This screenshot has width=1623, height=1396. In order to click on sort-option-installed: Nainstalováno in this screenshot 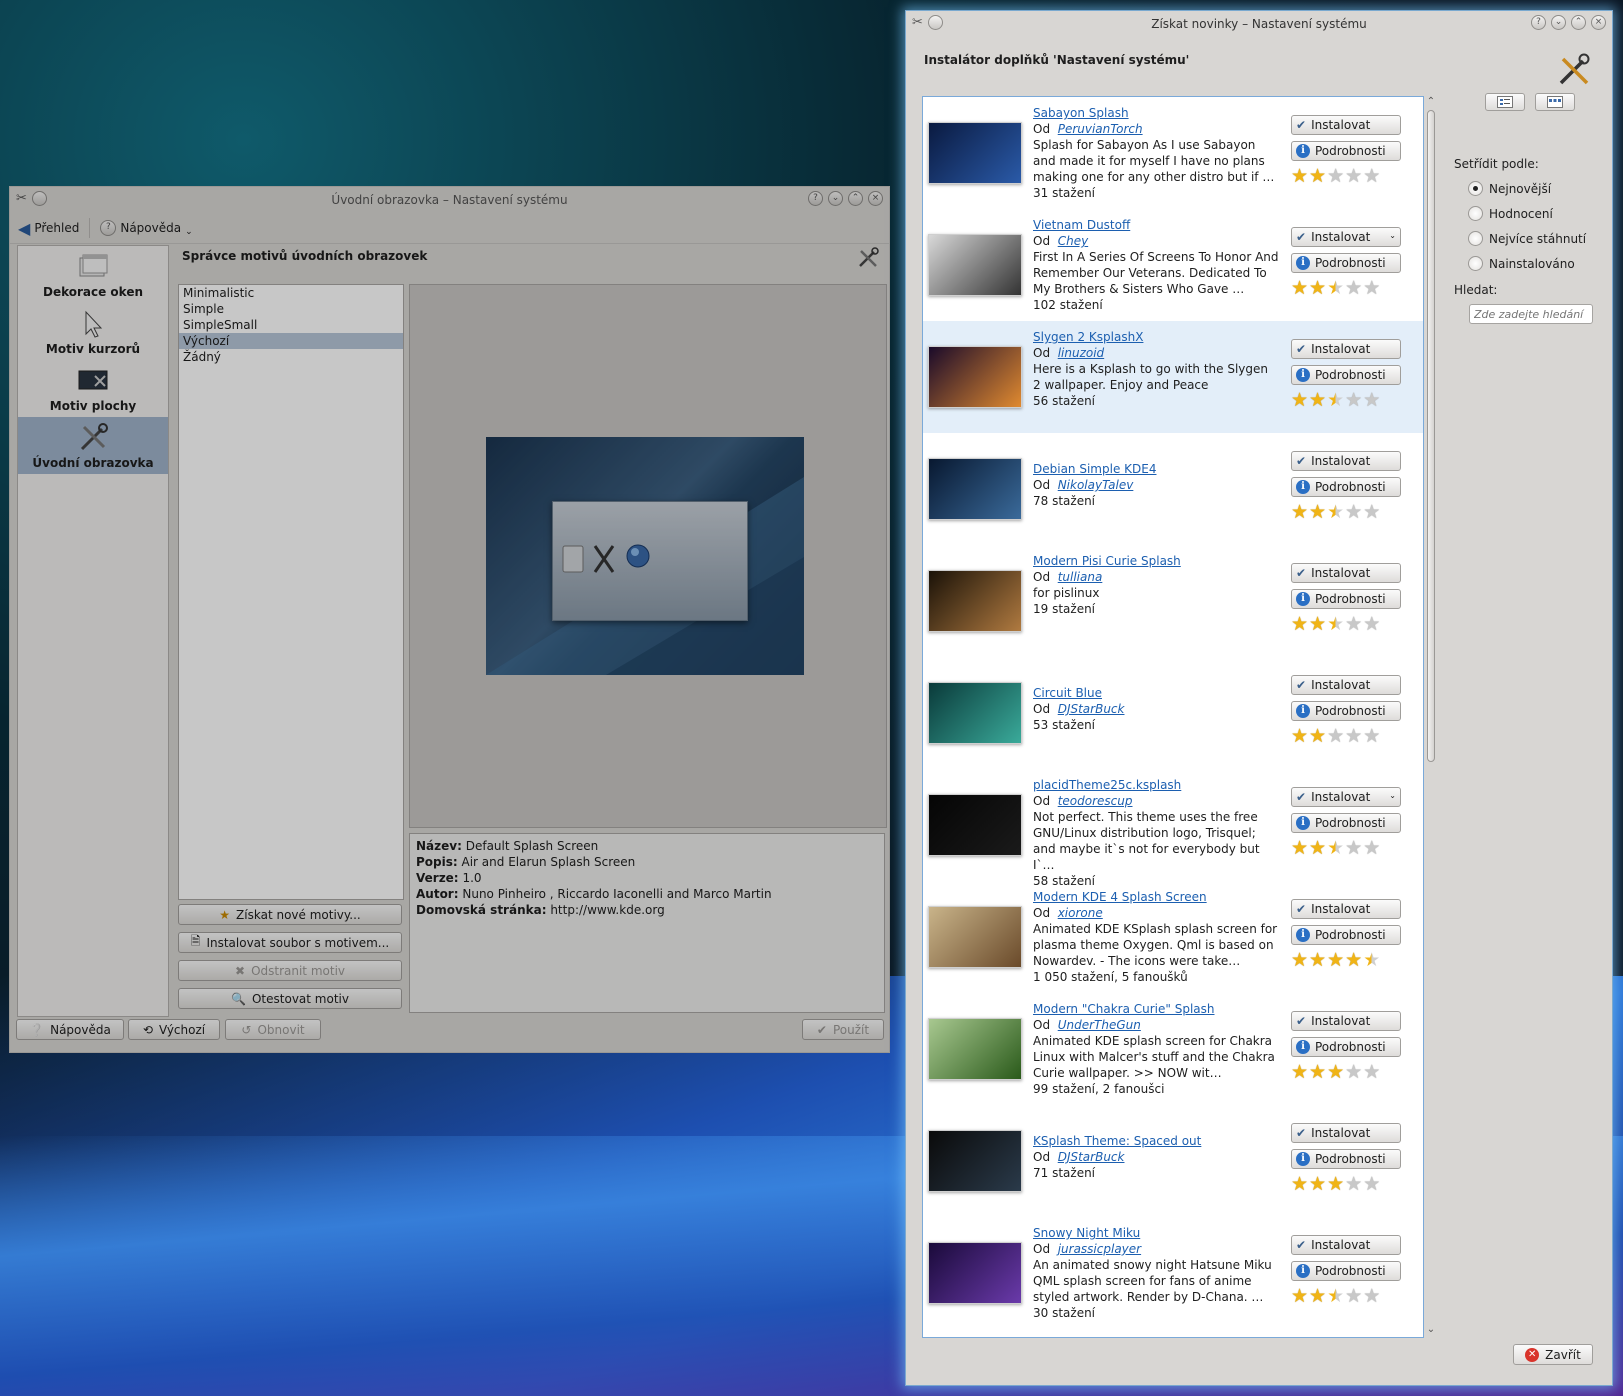, I will do `click(1521, 263)`.